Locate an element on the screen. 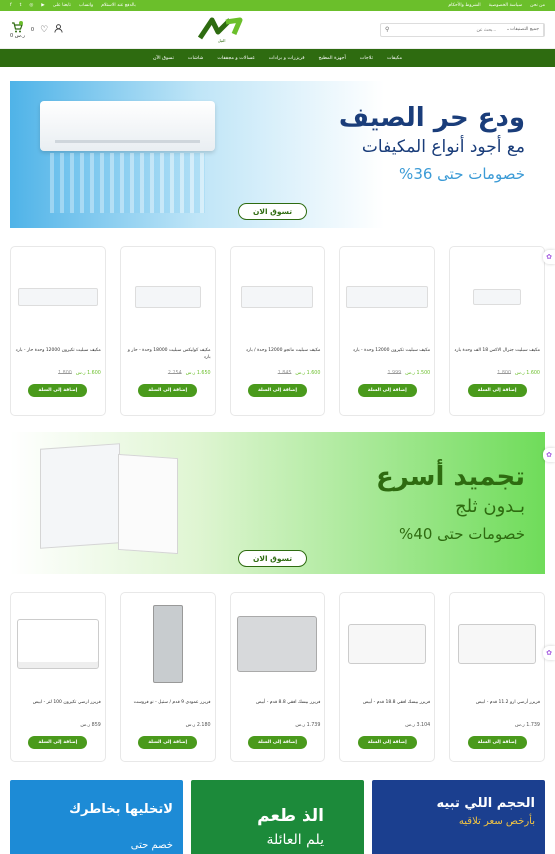 This screenshot has width=555, height=854. price-old: 1.999 is located at coordinates (394, 373).